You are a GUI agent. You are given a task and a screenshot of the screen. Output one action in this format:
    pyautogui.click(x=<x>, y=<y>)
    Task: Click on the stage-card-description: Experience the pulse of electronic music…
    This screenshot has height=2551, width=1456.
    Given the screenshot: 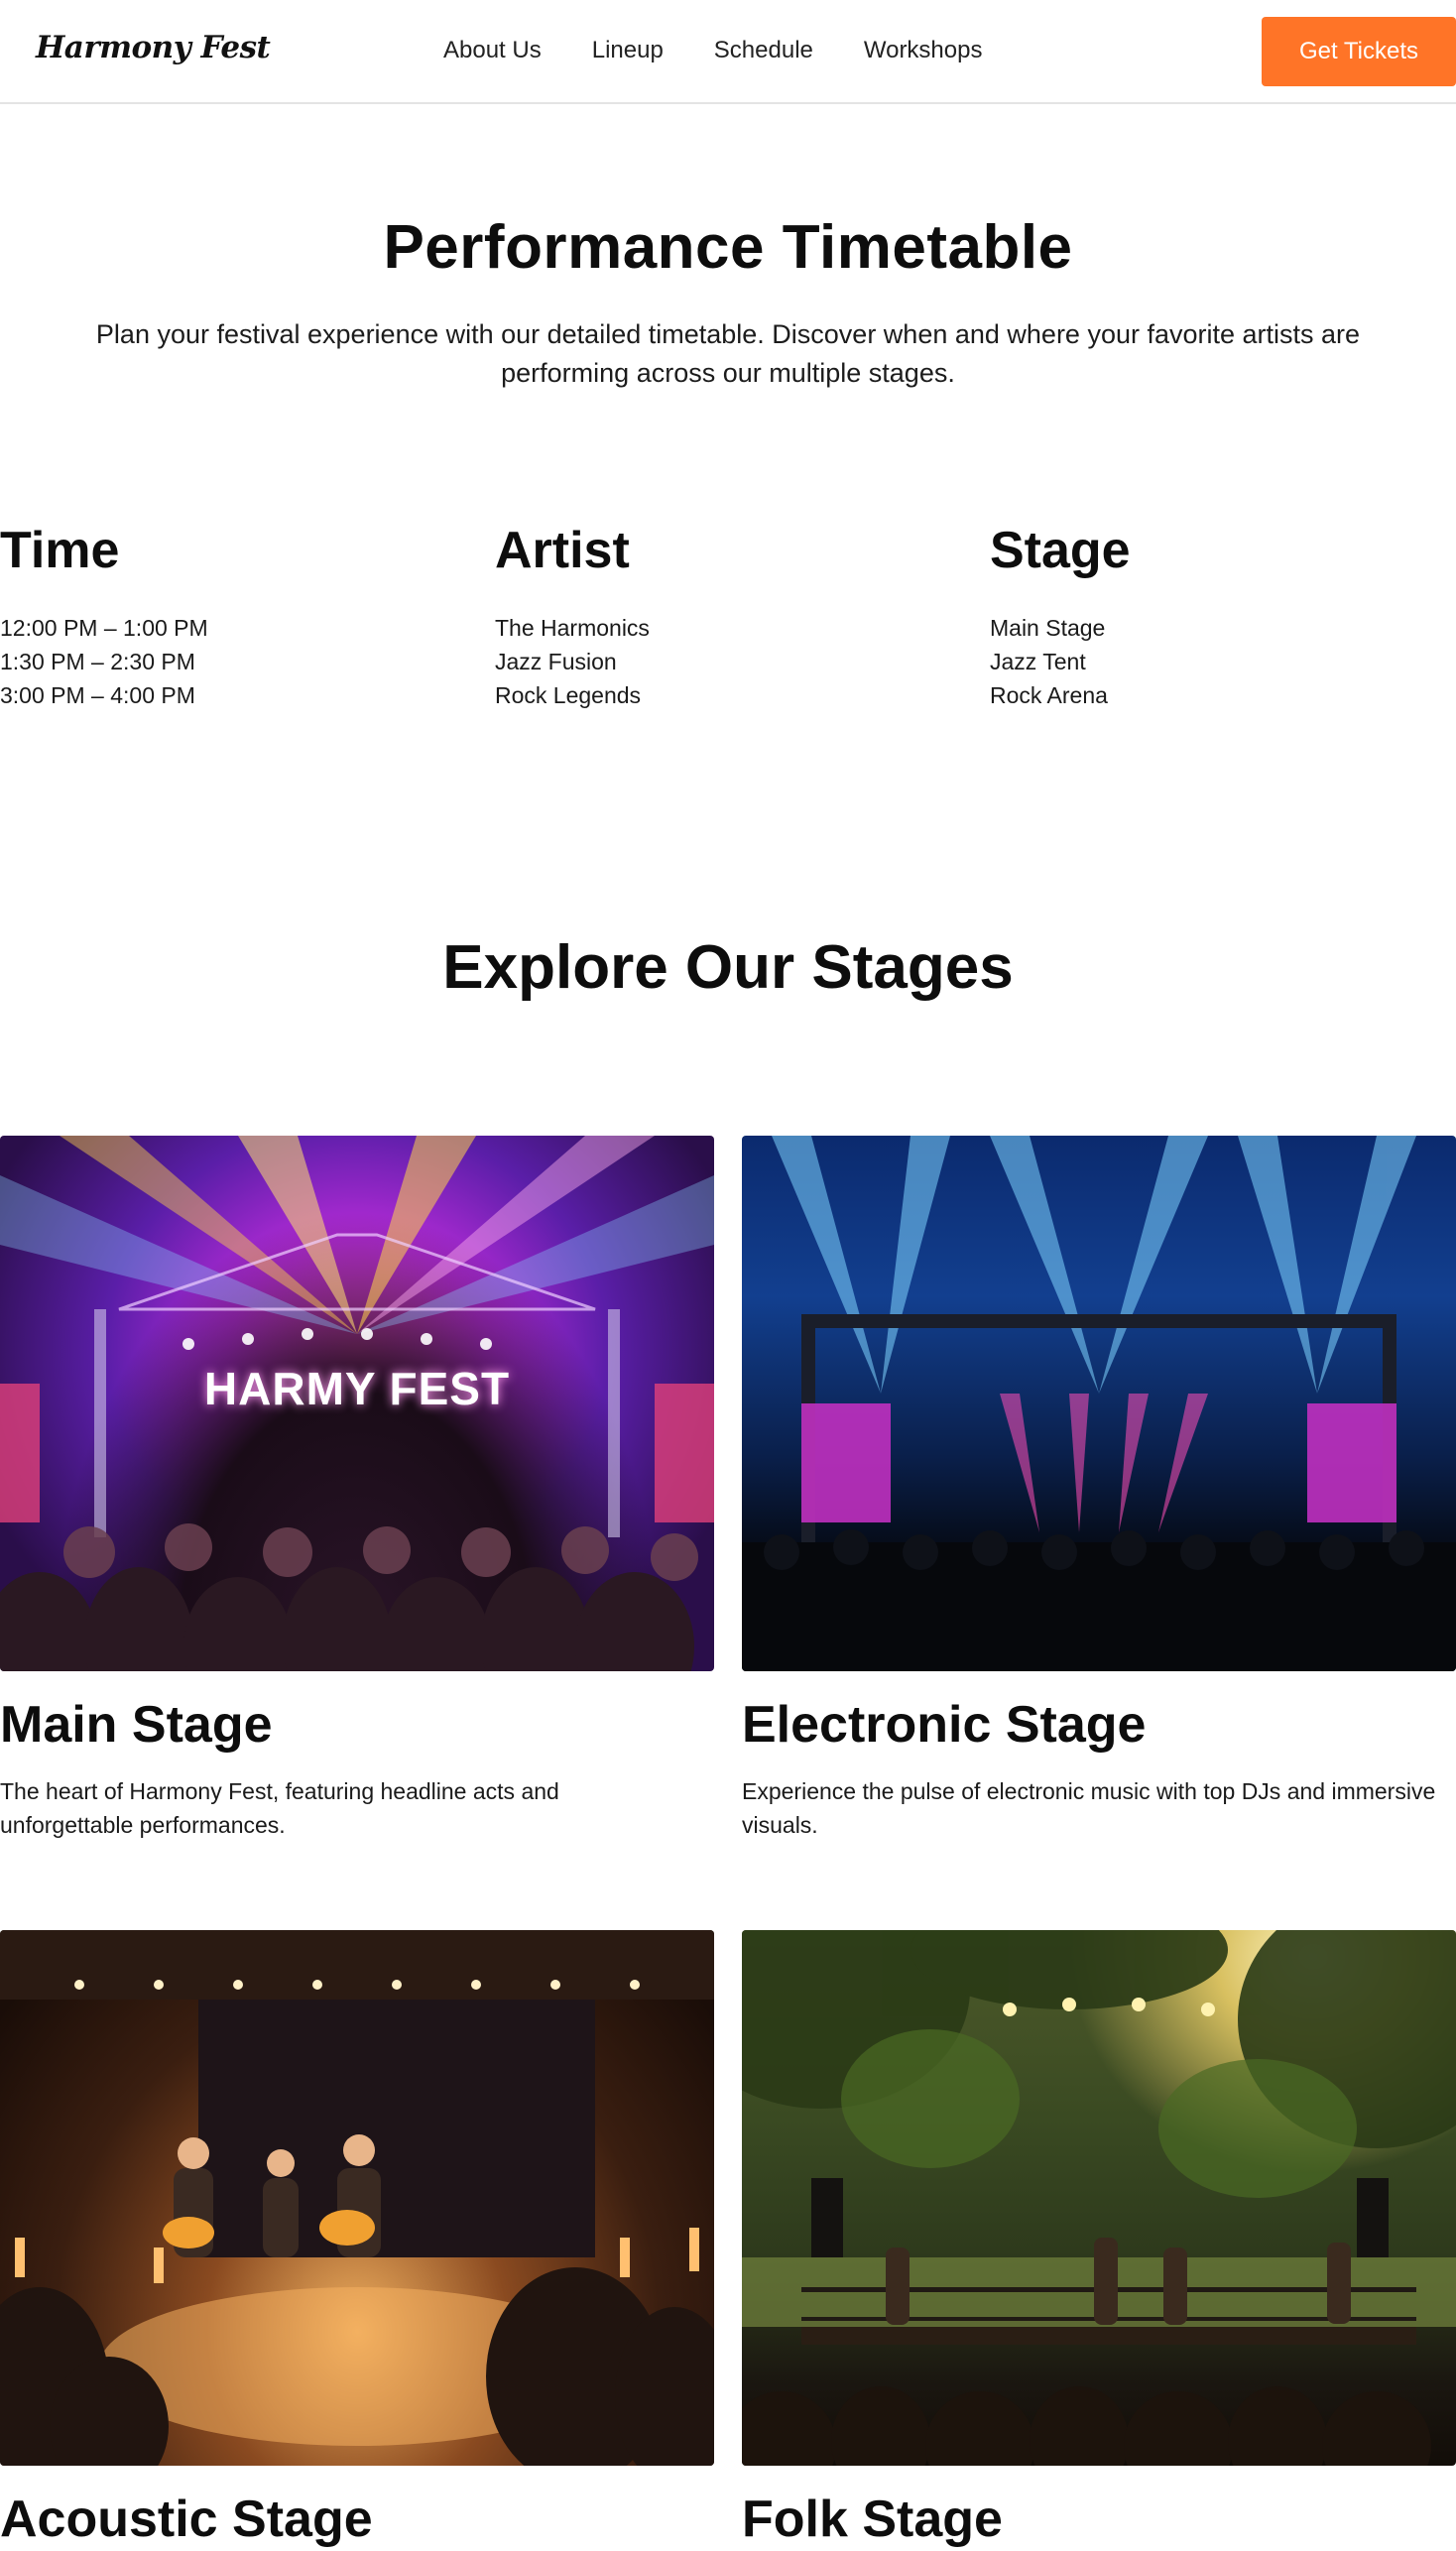 What is the action you would take?
    pyautogui.click(x=1089, y=1808)
    